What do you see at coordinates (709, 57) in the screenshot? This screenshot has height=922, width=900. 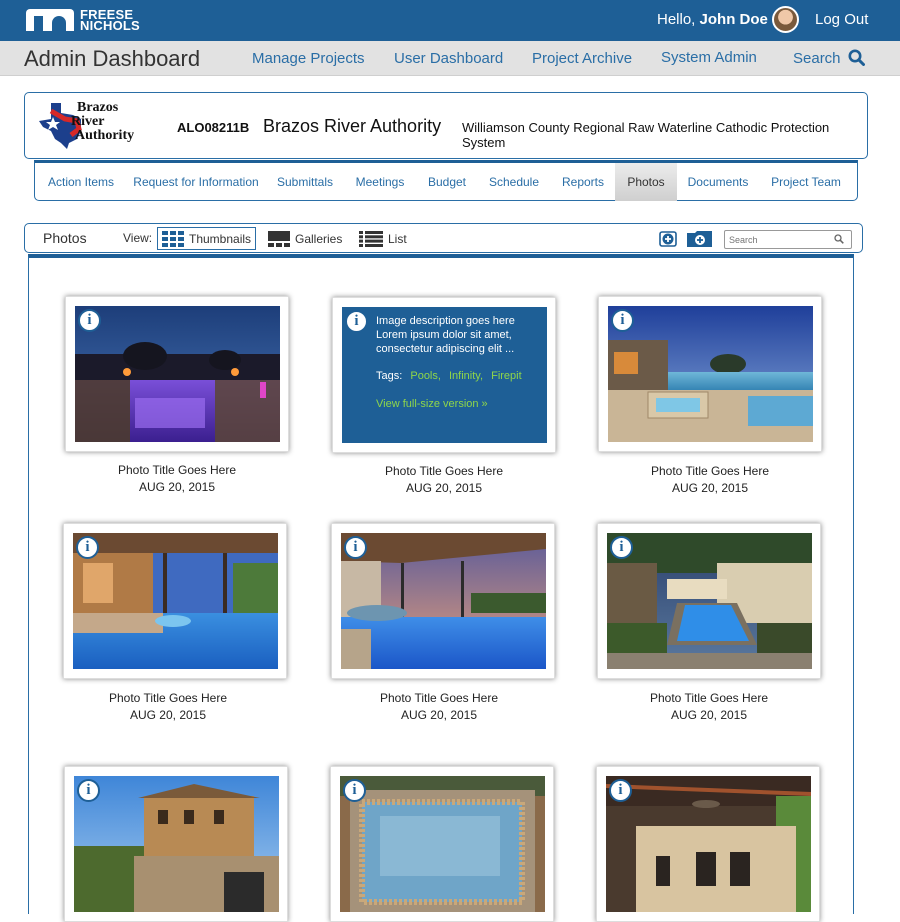 I see `nav-system-admin: System Admin` at bounding box center [709, 57].